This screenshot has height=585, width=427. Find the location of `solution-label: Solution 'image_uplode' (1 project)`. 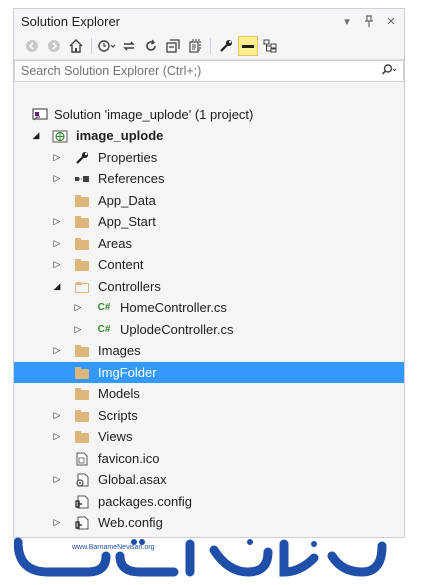

solution-label: Solution 'image_uplode' (1 project) is located at coordinates (154, 114).